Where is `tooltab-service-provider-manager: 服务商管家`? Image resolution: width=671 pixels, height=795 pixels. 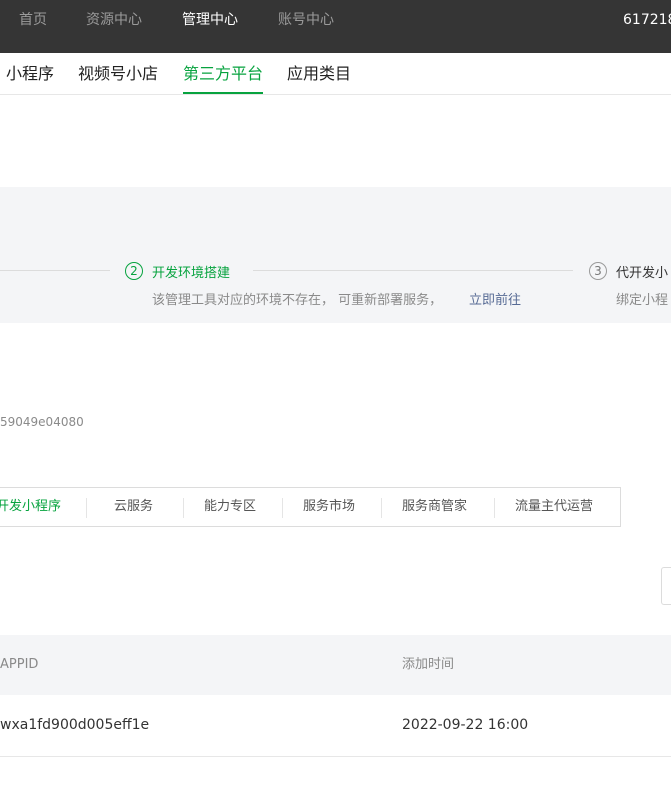 tooltab-service-provider-manager: 服务商管家 is located at coordinates (434, 507).